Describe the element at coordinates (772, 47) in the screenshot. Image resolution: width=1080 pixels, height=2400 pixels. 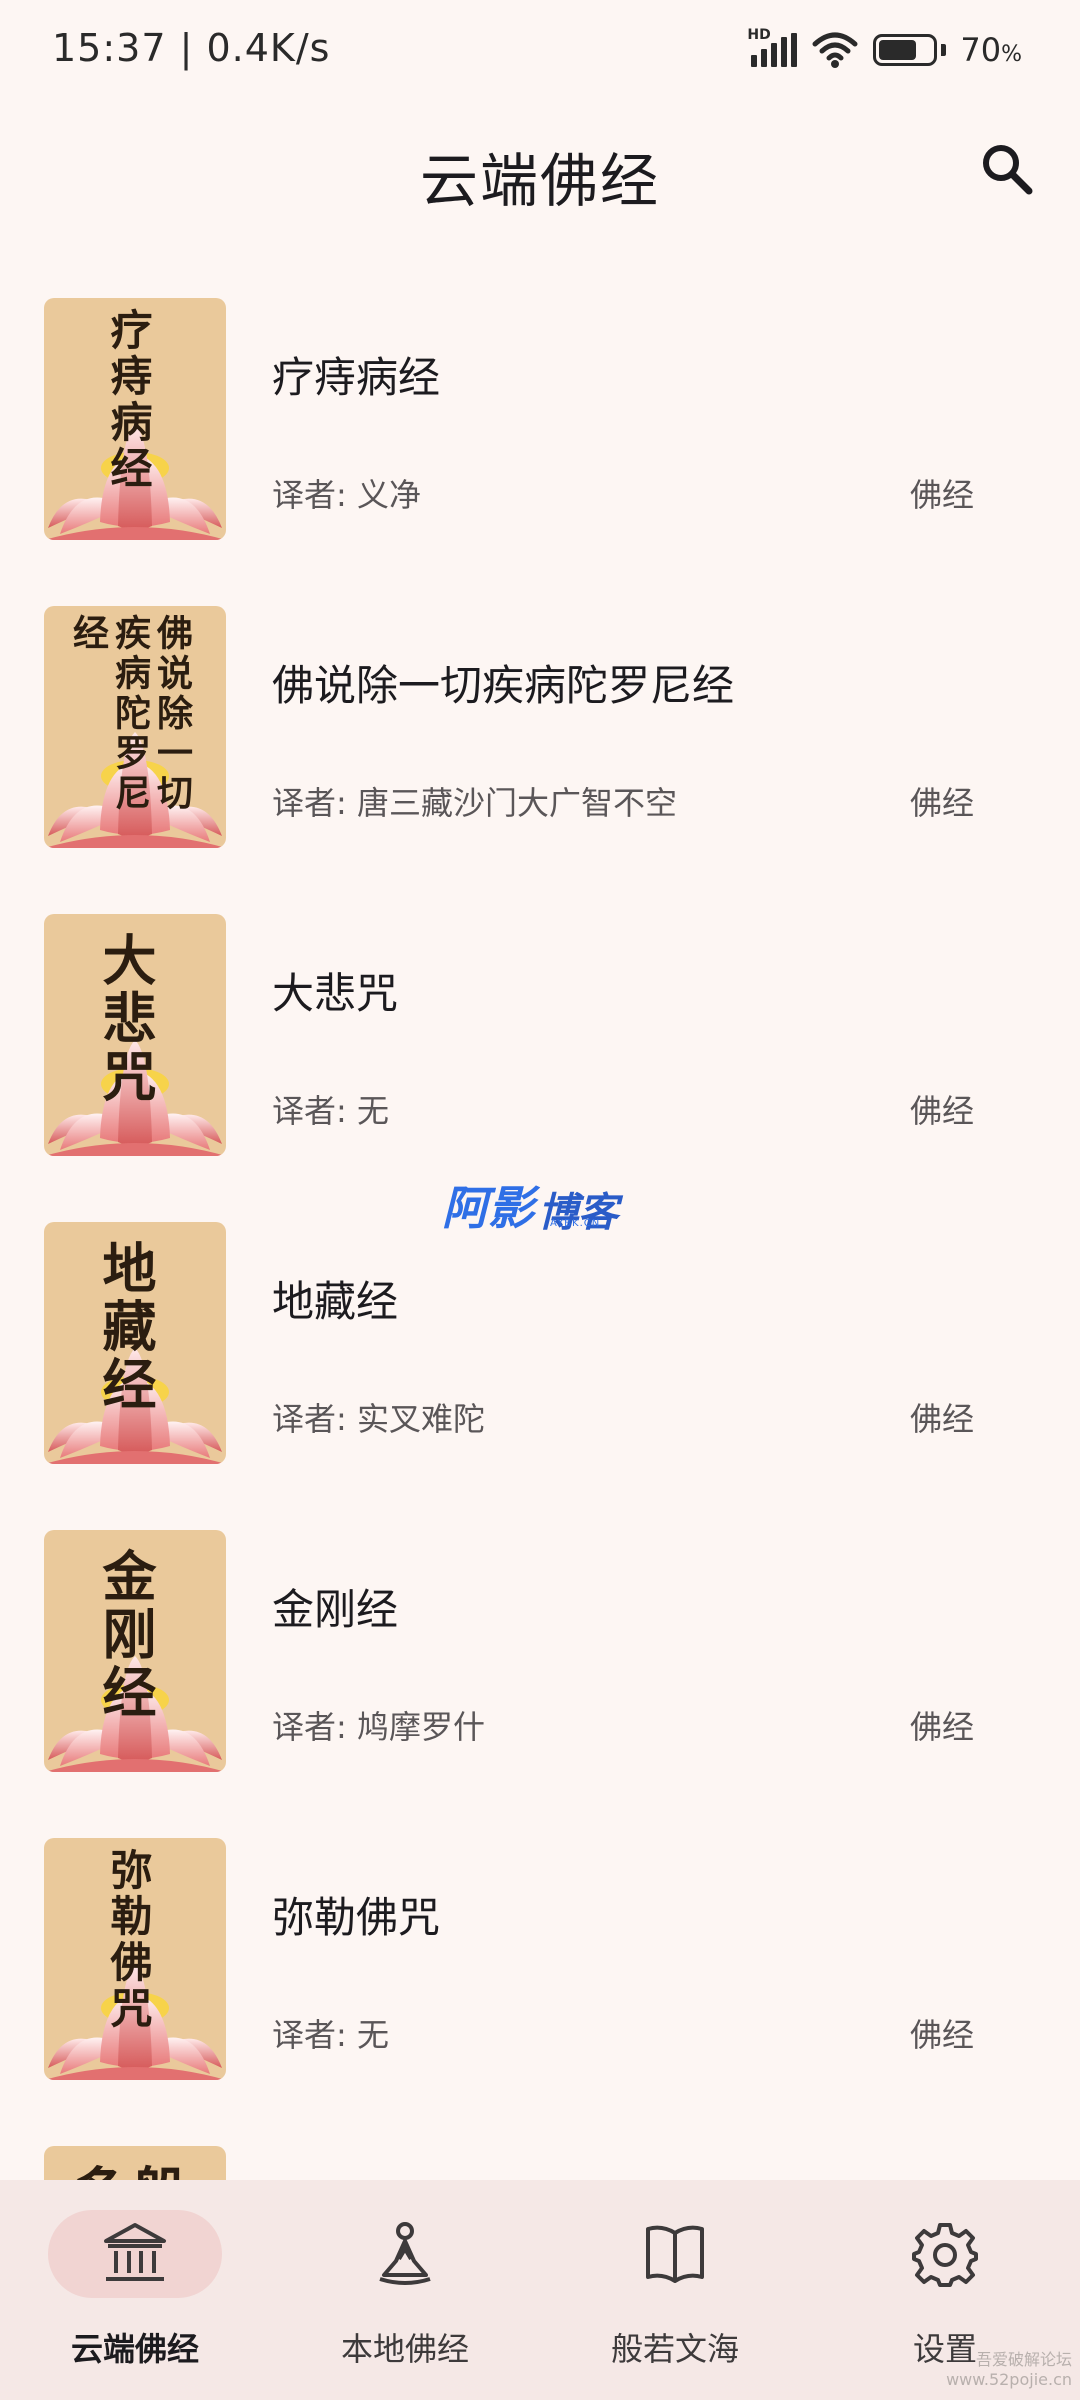
I see `signal-icon: HD` at that location.